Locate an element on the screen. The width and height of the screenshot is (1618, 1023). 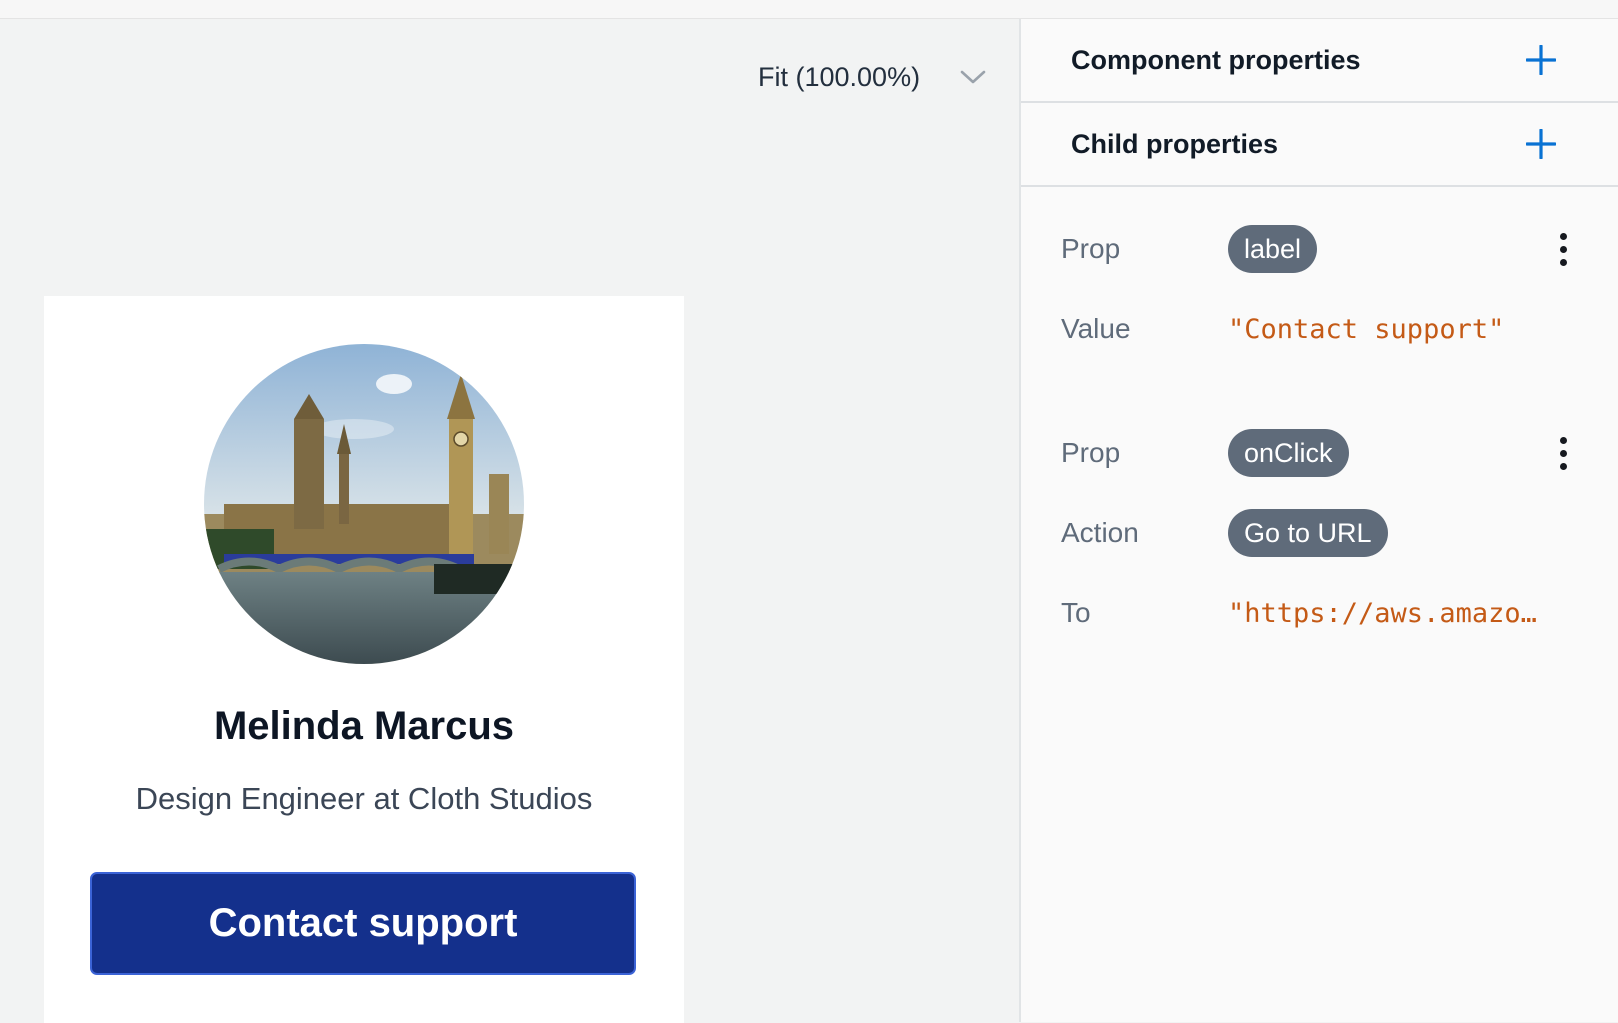
add-component-property-button is located at coordinates (1541, 60).